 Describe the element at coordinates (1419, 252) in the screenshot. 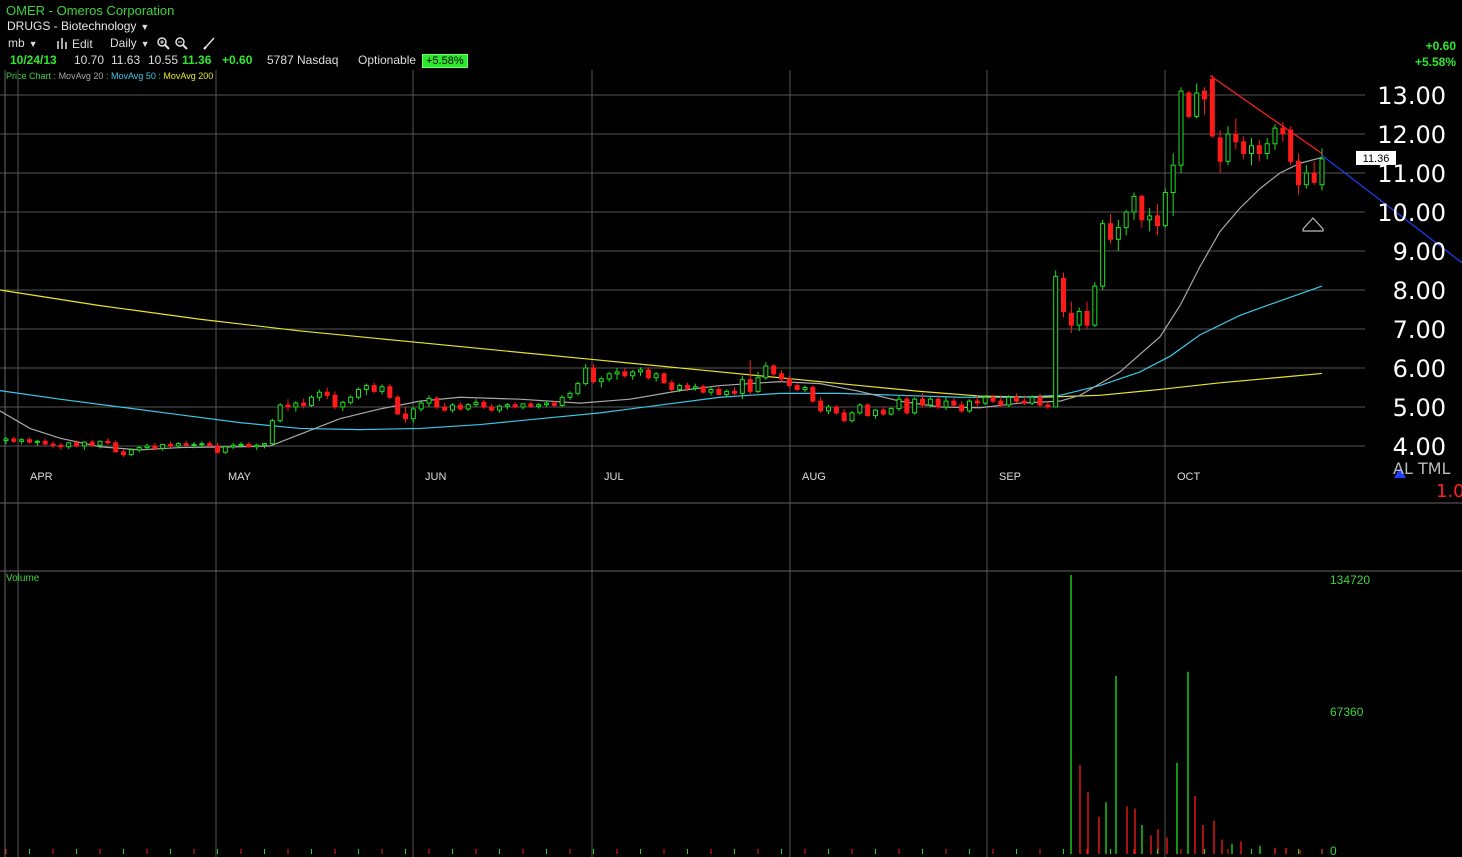

I see `price-tick-label: 9.00` at that location.